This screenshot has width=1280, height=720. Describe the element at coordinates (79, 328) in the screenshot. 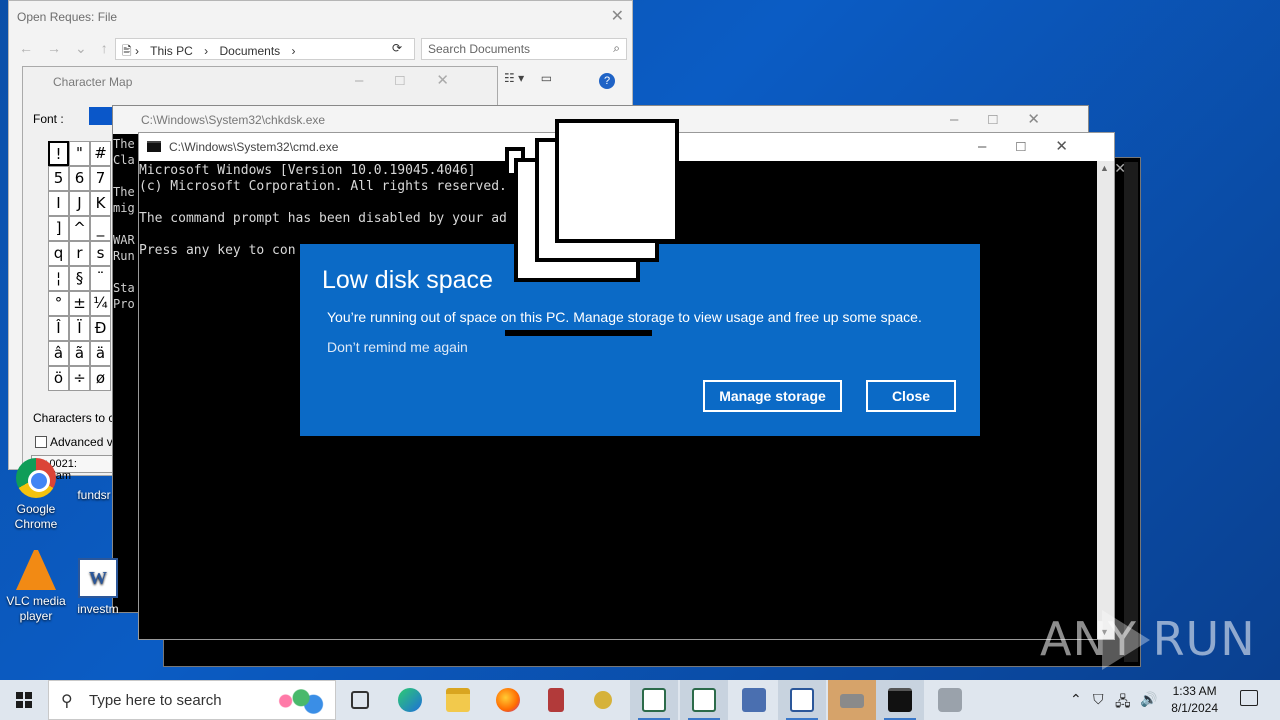

I see `char-cell: Ï` at that location.